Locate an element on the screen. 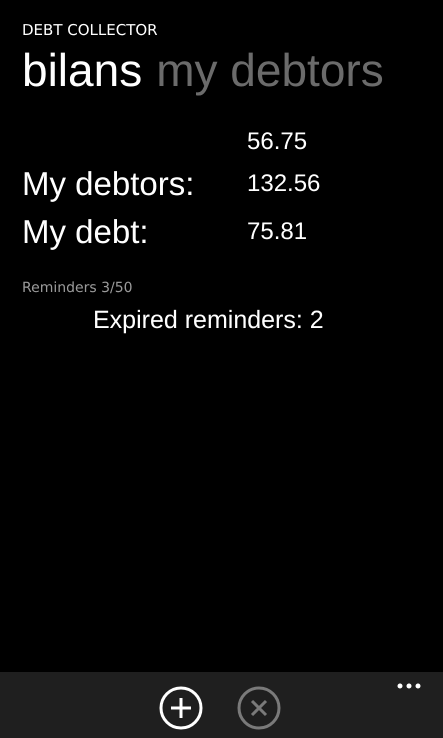 This screenshot has height=738, width=443. app-title: DEBT COLLECTOR is located at coordinates (90, 30).